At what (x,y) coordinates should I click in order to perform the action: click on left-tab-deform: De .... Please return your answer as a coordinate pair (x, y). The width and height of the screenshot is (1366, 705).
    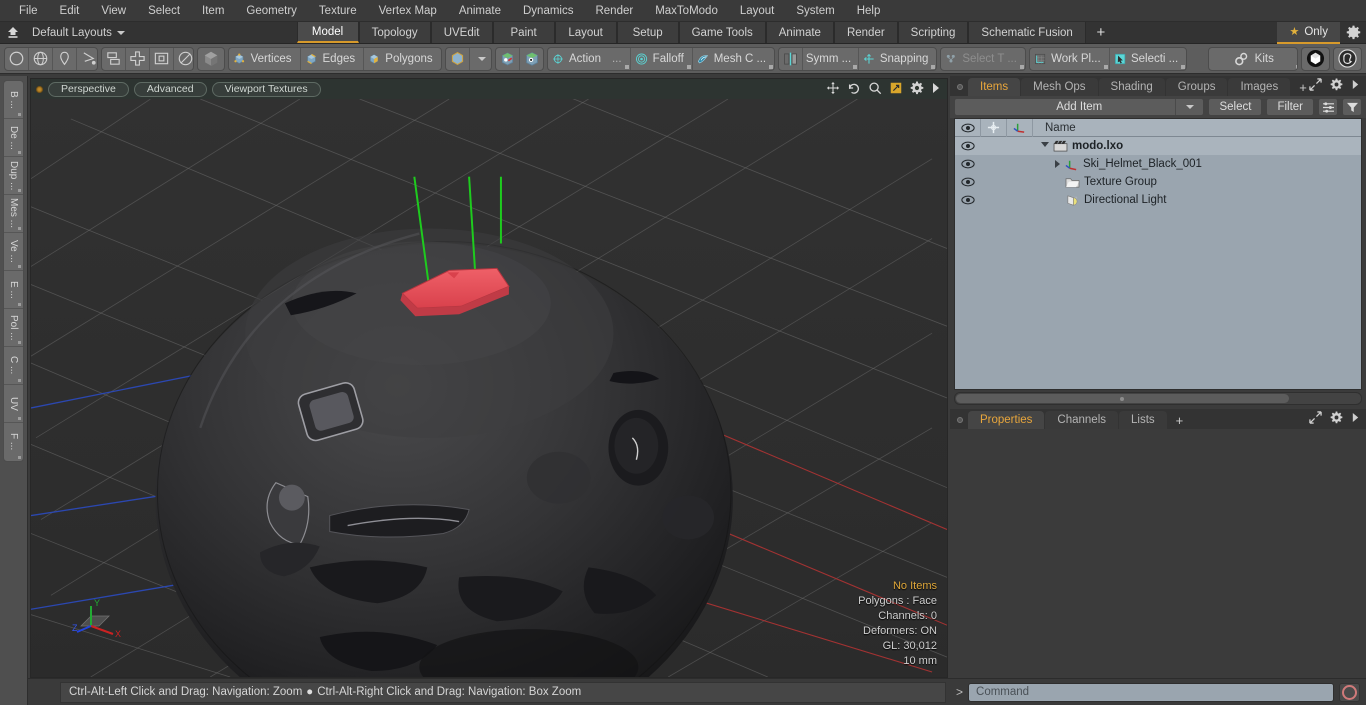
    Looking at the image, I should click on (13, 138).